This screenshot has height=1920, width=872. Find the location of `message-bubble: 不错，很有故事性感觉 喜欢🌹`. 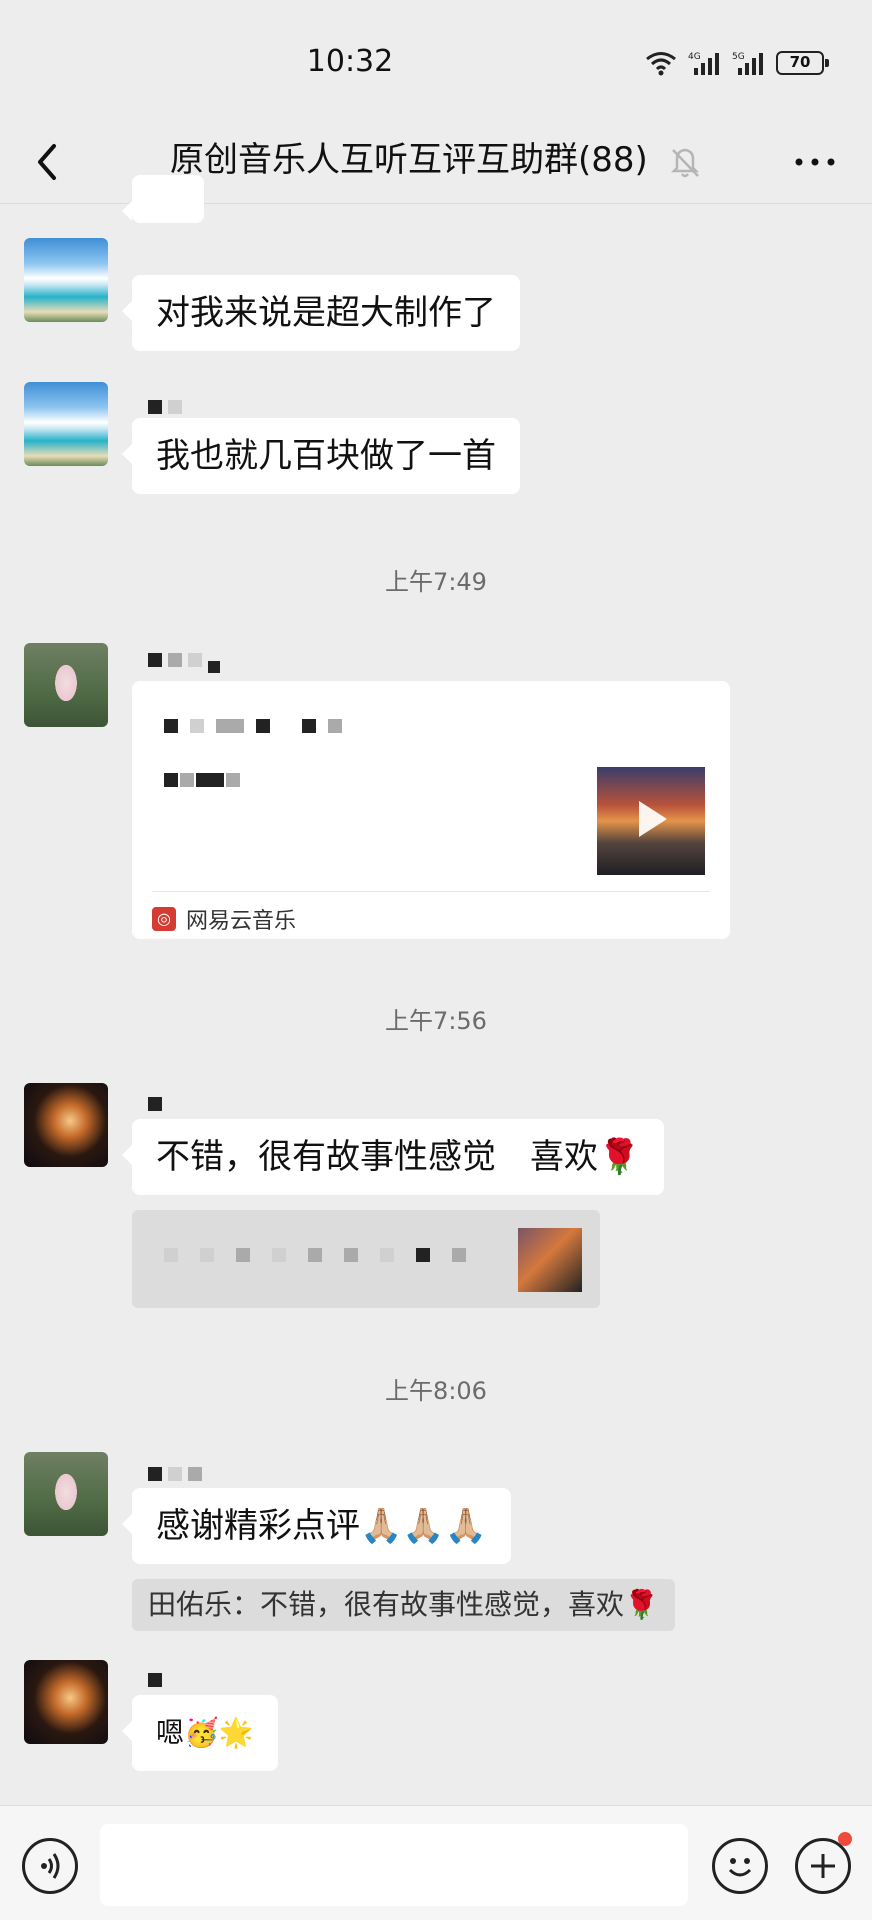

message-bubble: 不错，很有故事性感觉 喜欢🌹 is located at coordinates (393, 1157).